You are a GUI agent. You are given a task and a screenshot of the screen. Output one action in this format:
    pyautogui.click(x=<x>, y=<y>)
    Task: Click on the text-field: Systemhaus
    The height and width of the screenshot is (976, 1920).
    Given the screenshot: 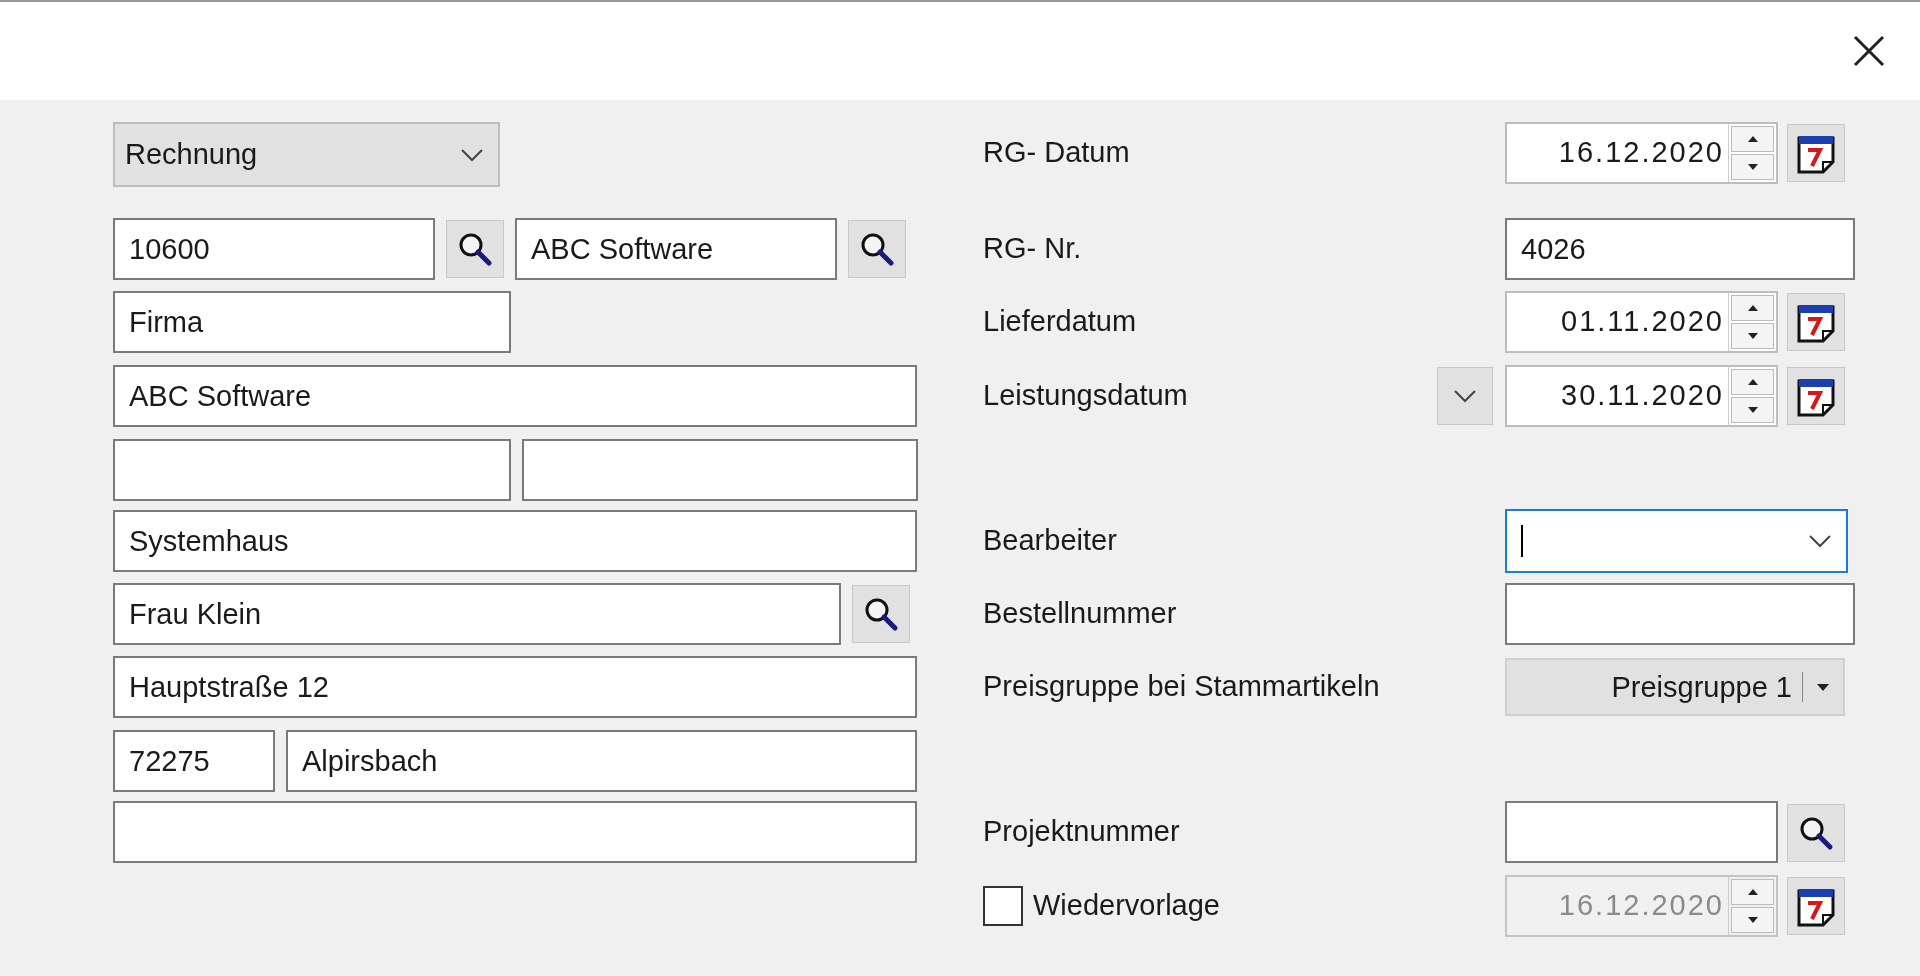 What is the action you would take?
    pyautogui.click(x=515, y=541)
    